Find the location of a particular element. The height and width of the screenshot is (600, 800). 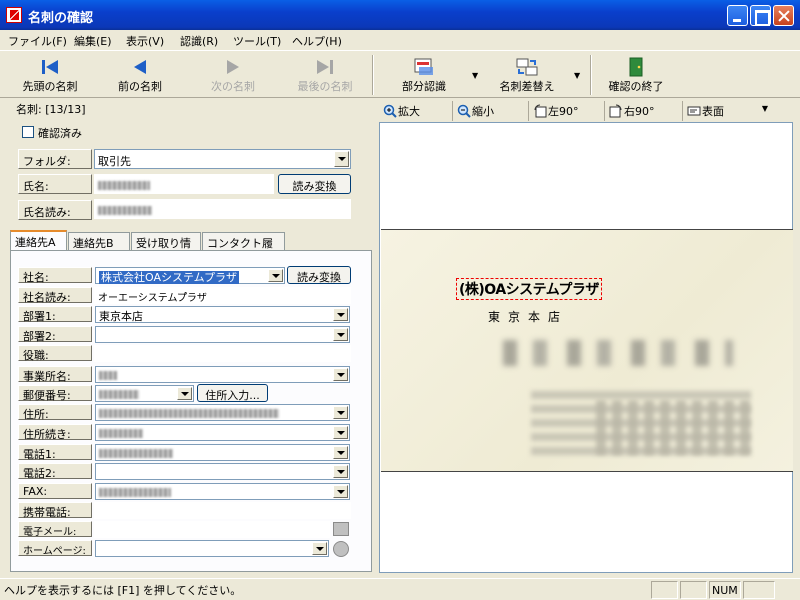

mobile-field is located at coordinates (222, 510).